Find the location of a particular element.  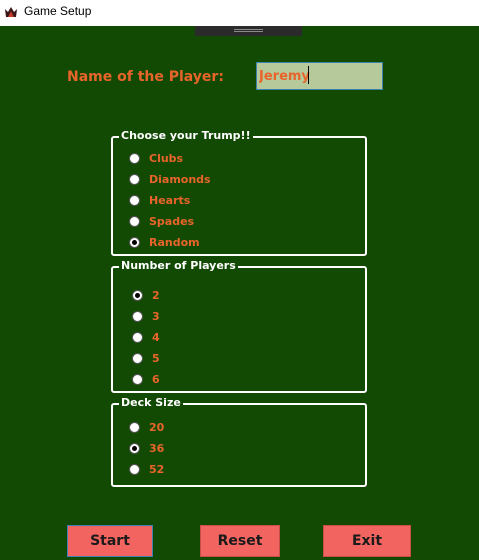

trump-option: Spades is located at coordinates (161, 221).